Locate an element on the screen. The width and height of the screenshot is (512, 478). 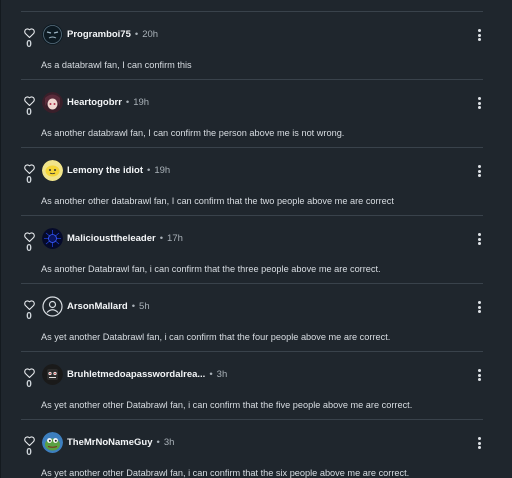
comment-meta: ArsonMallard • 5h is located at coordinates (108, 307).